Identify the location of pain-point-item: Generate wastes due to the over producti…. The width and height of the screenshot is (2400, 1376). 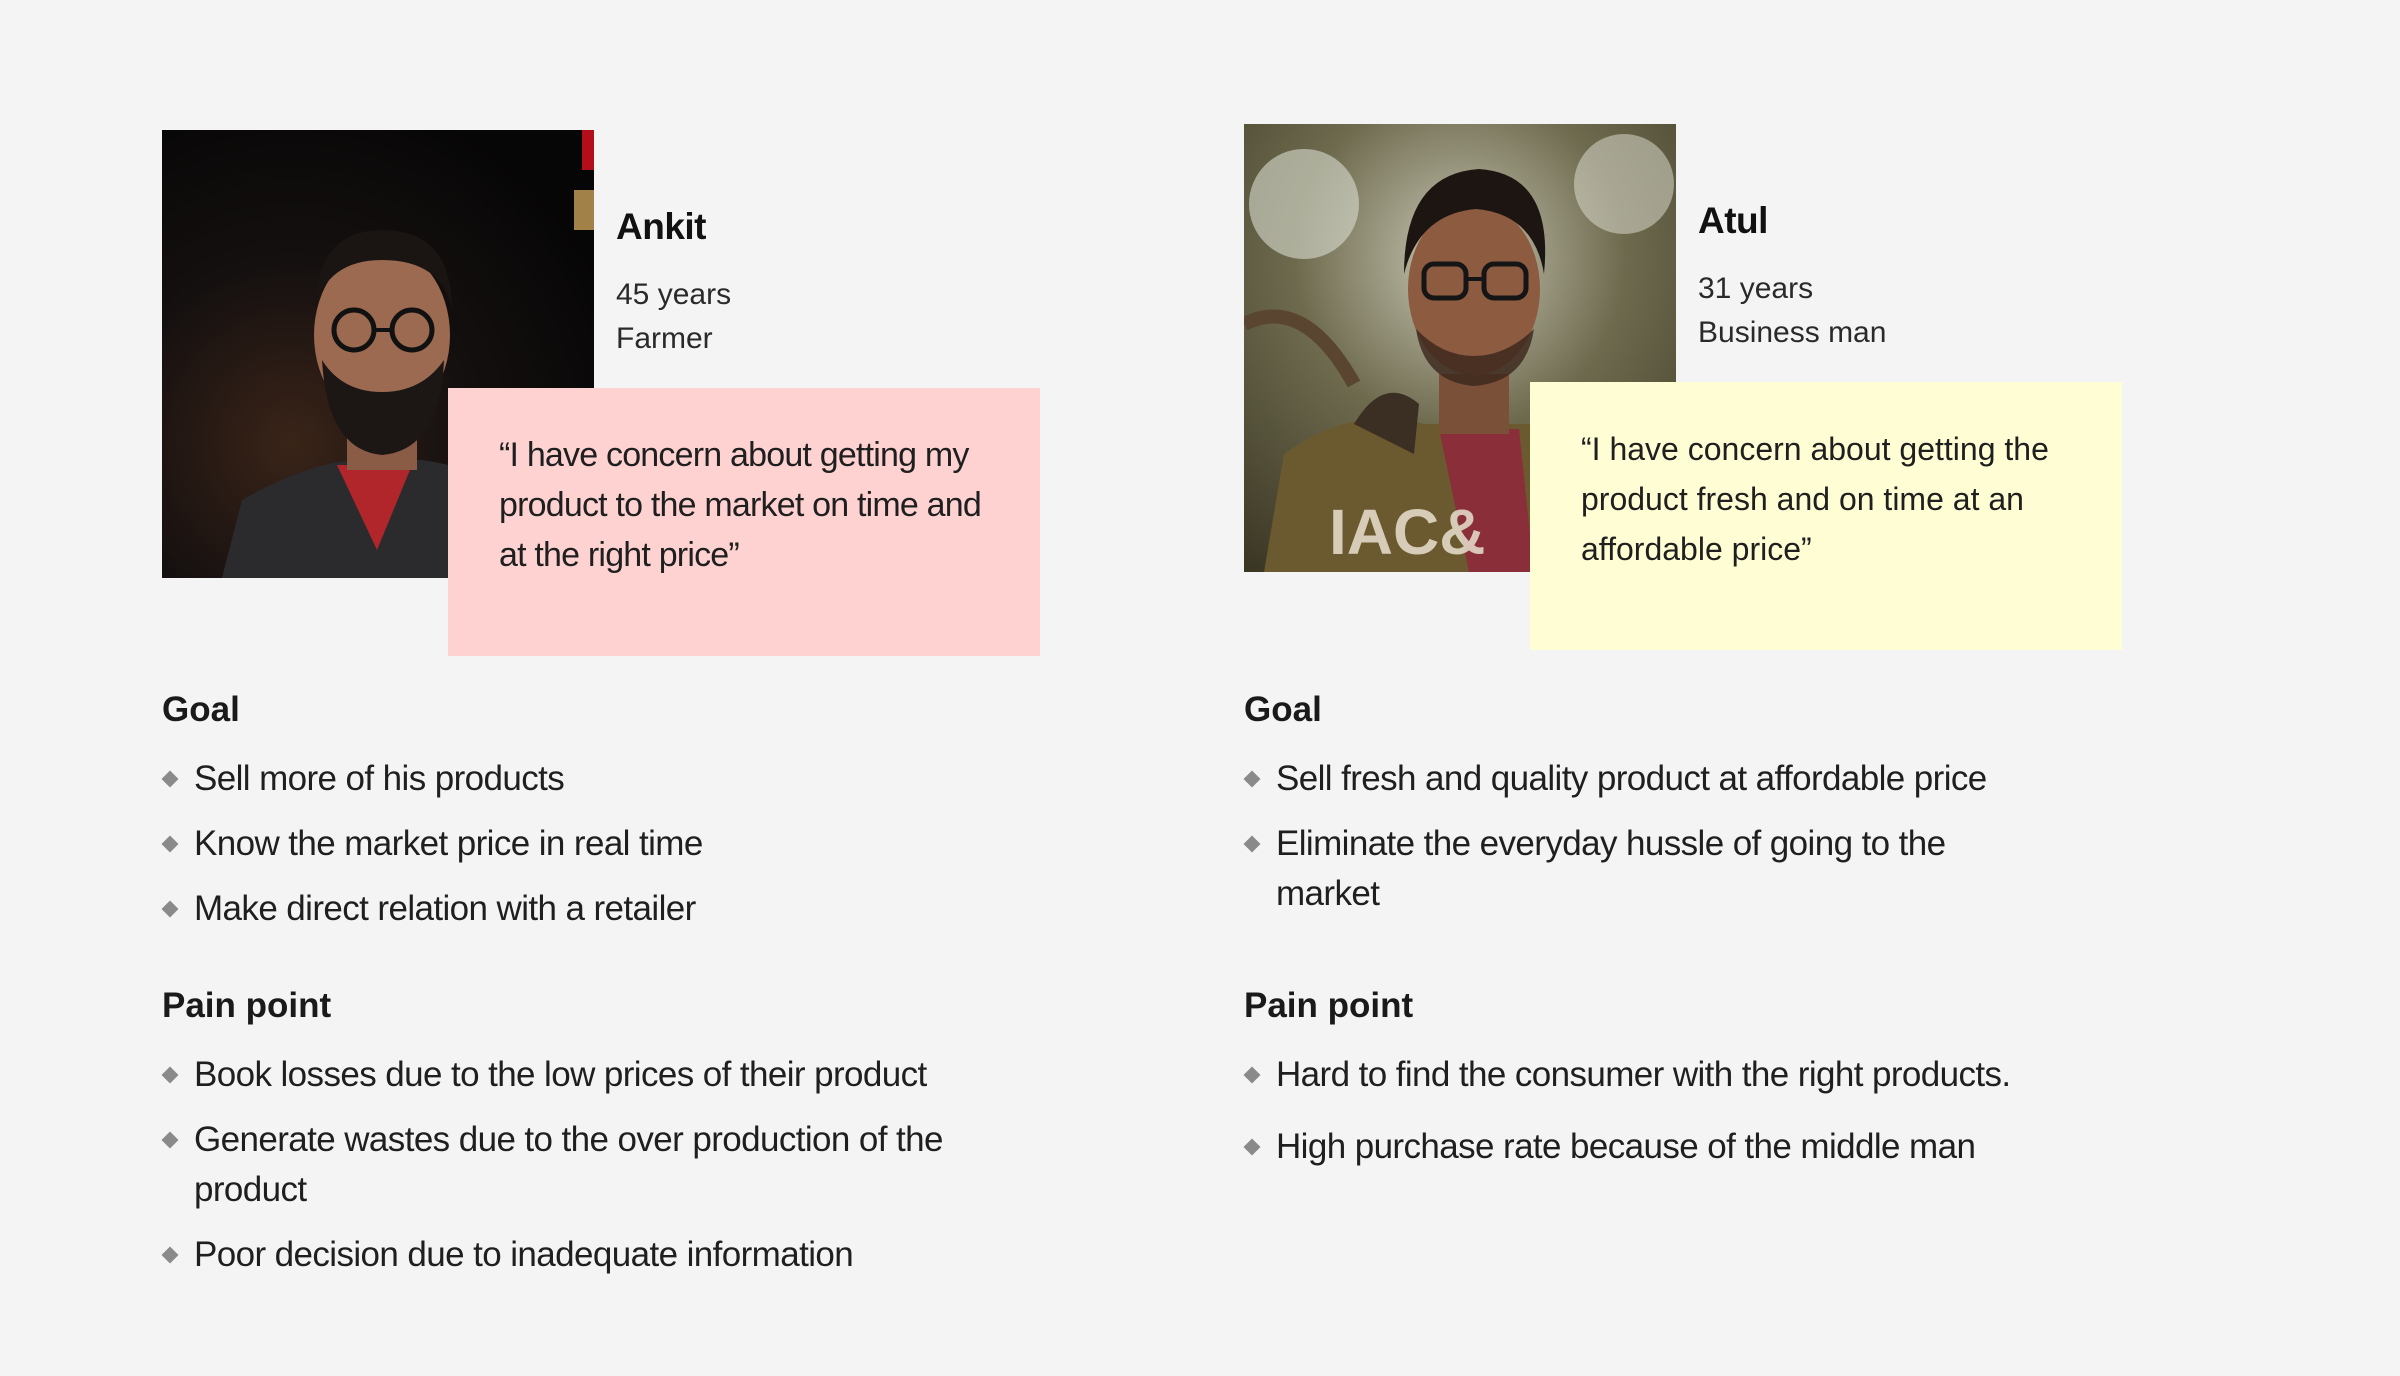
(561, 1165).